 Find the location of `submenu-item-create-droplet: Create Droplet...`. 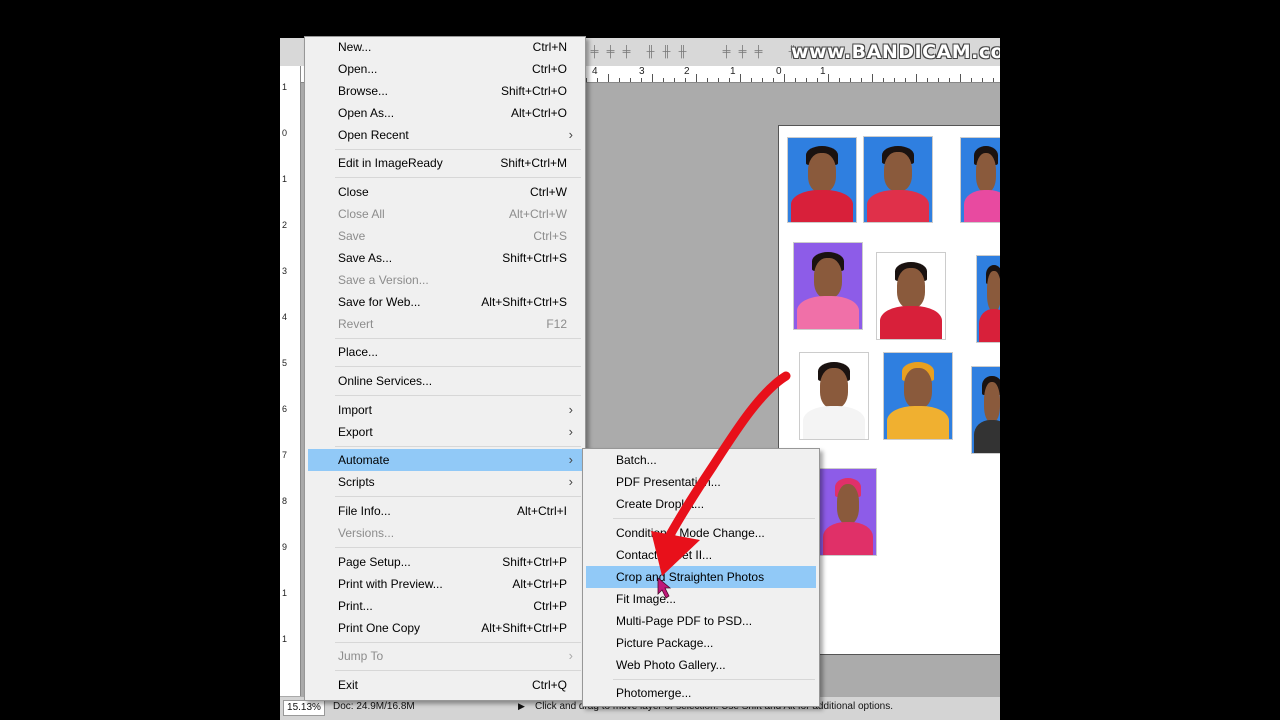

submenu-item-create-droplet: Create Droplet... is located at coordinates (701, 504).